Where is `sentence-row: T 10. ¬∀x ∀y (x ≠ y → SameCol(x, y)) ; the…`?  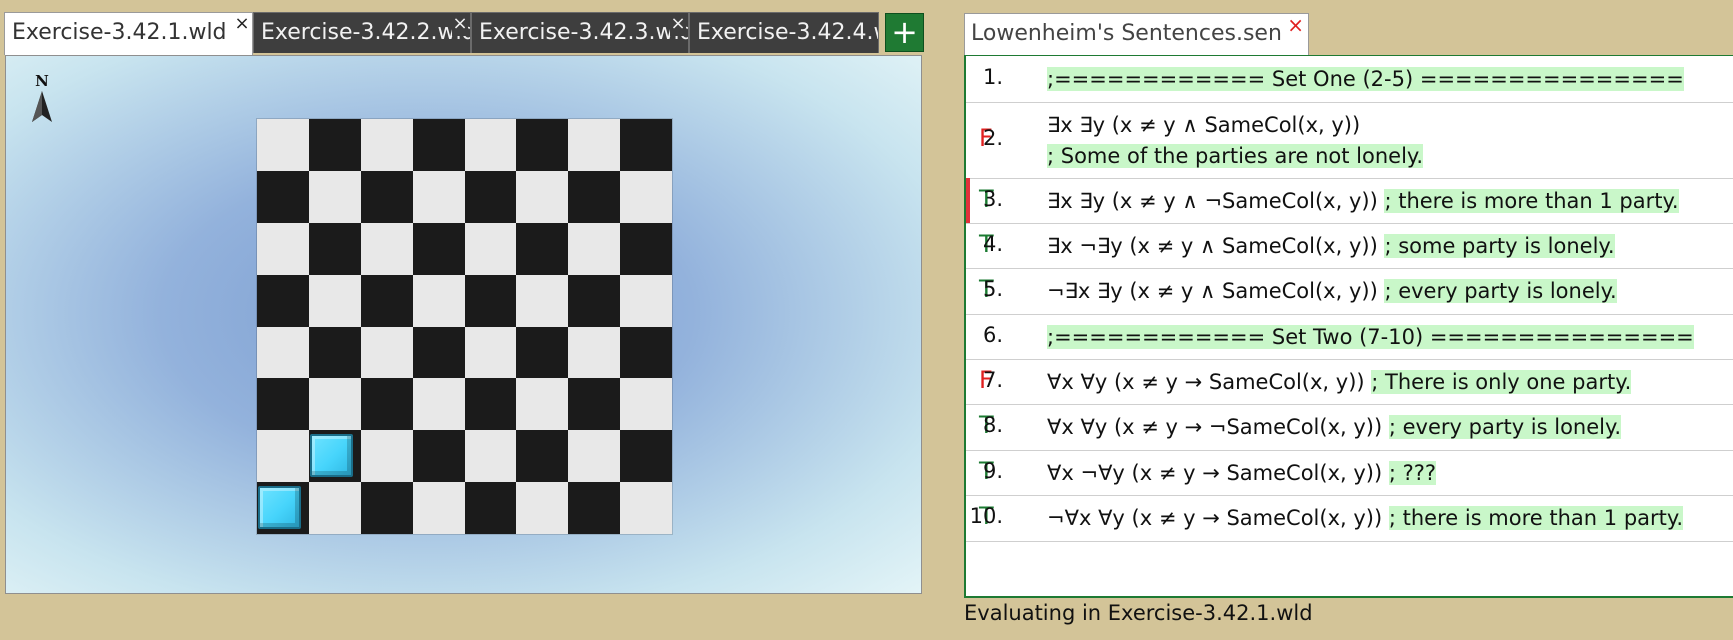 sentence-row: T 10. ¬∀x ∀y (x ≠ y → SameCol(x, y)) ; the… is located at coordinates (1349, 518).